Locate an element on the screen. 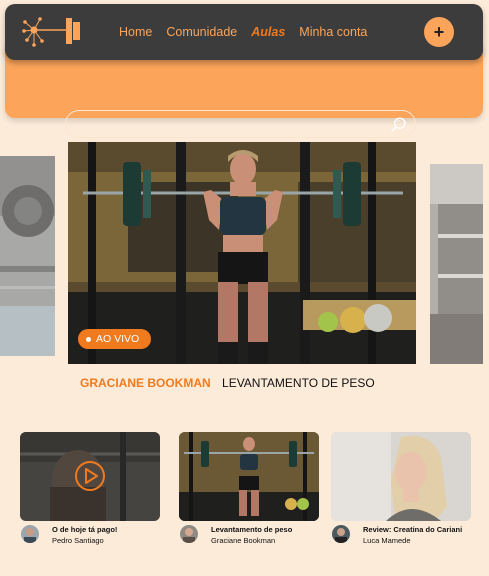  nav-home: Home is located at coordinates (135, 32).